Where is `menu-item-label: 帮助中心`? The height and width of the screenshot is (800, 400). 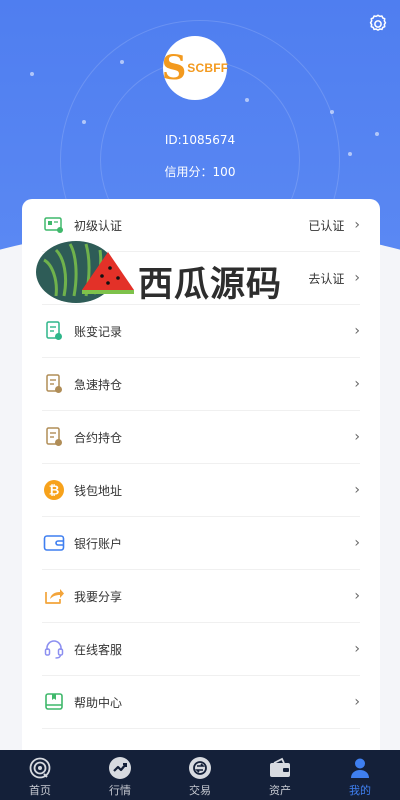 menu-item-label: 帮助中心 is located at coordinates (98, 702).